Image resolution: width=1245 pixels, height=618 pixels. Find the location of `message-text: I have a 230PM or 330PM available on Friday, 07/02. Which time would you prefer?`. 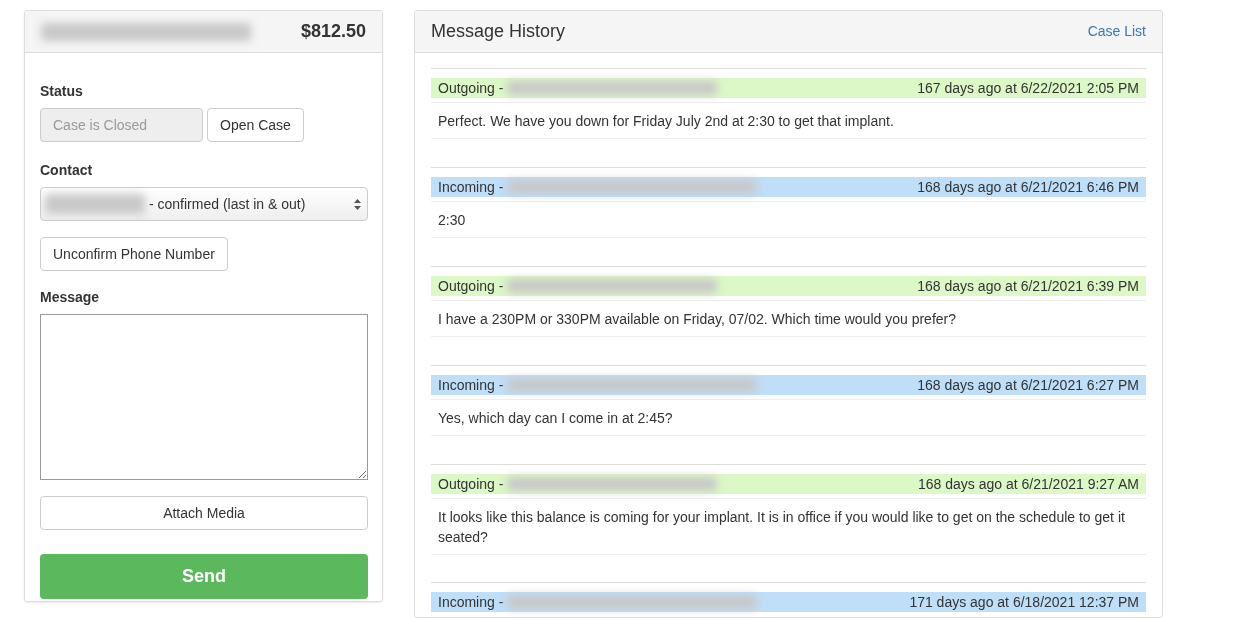

message-text: I have a 230PM or 330PM available on Friday, 07/02. Which time would you prefer? is located at coordinates (788, 318).